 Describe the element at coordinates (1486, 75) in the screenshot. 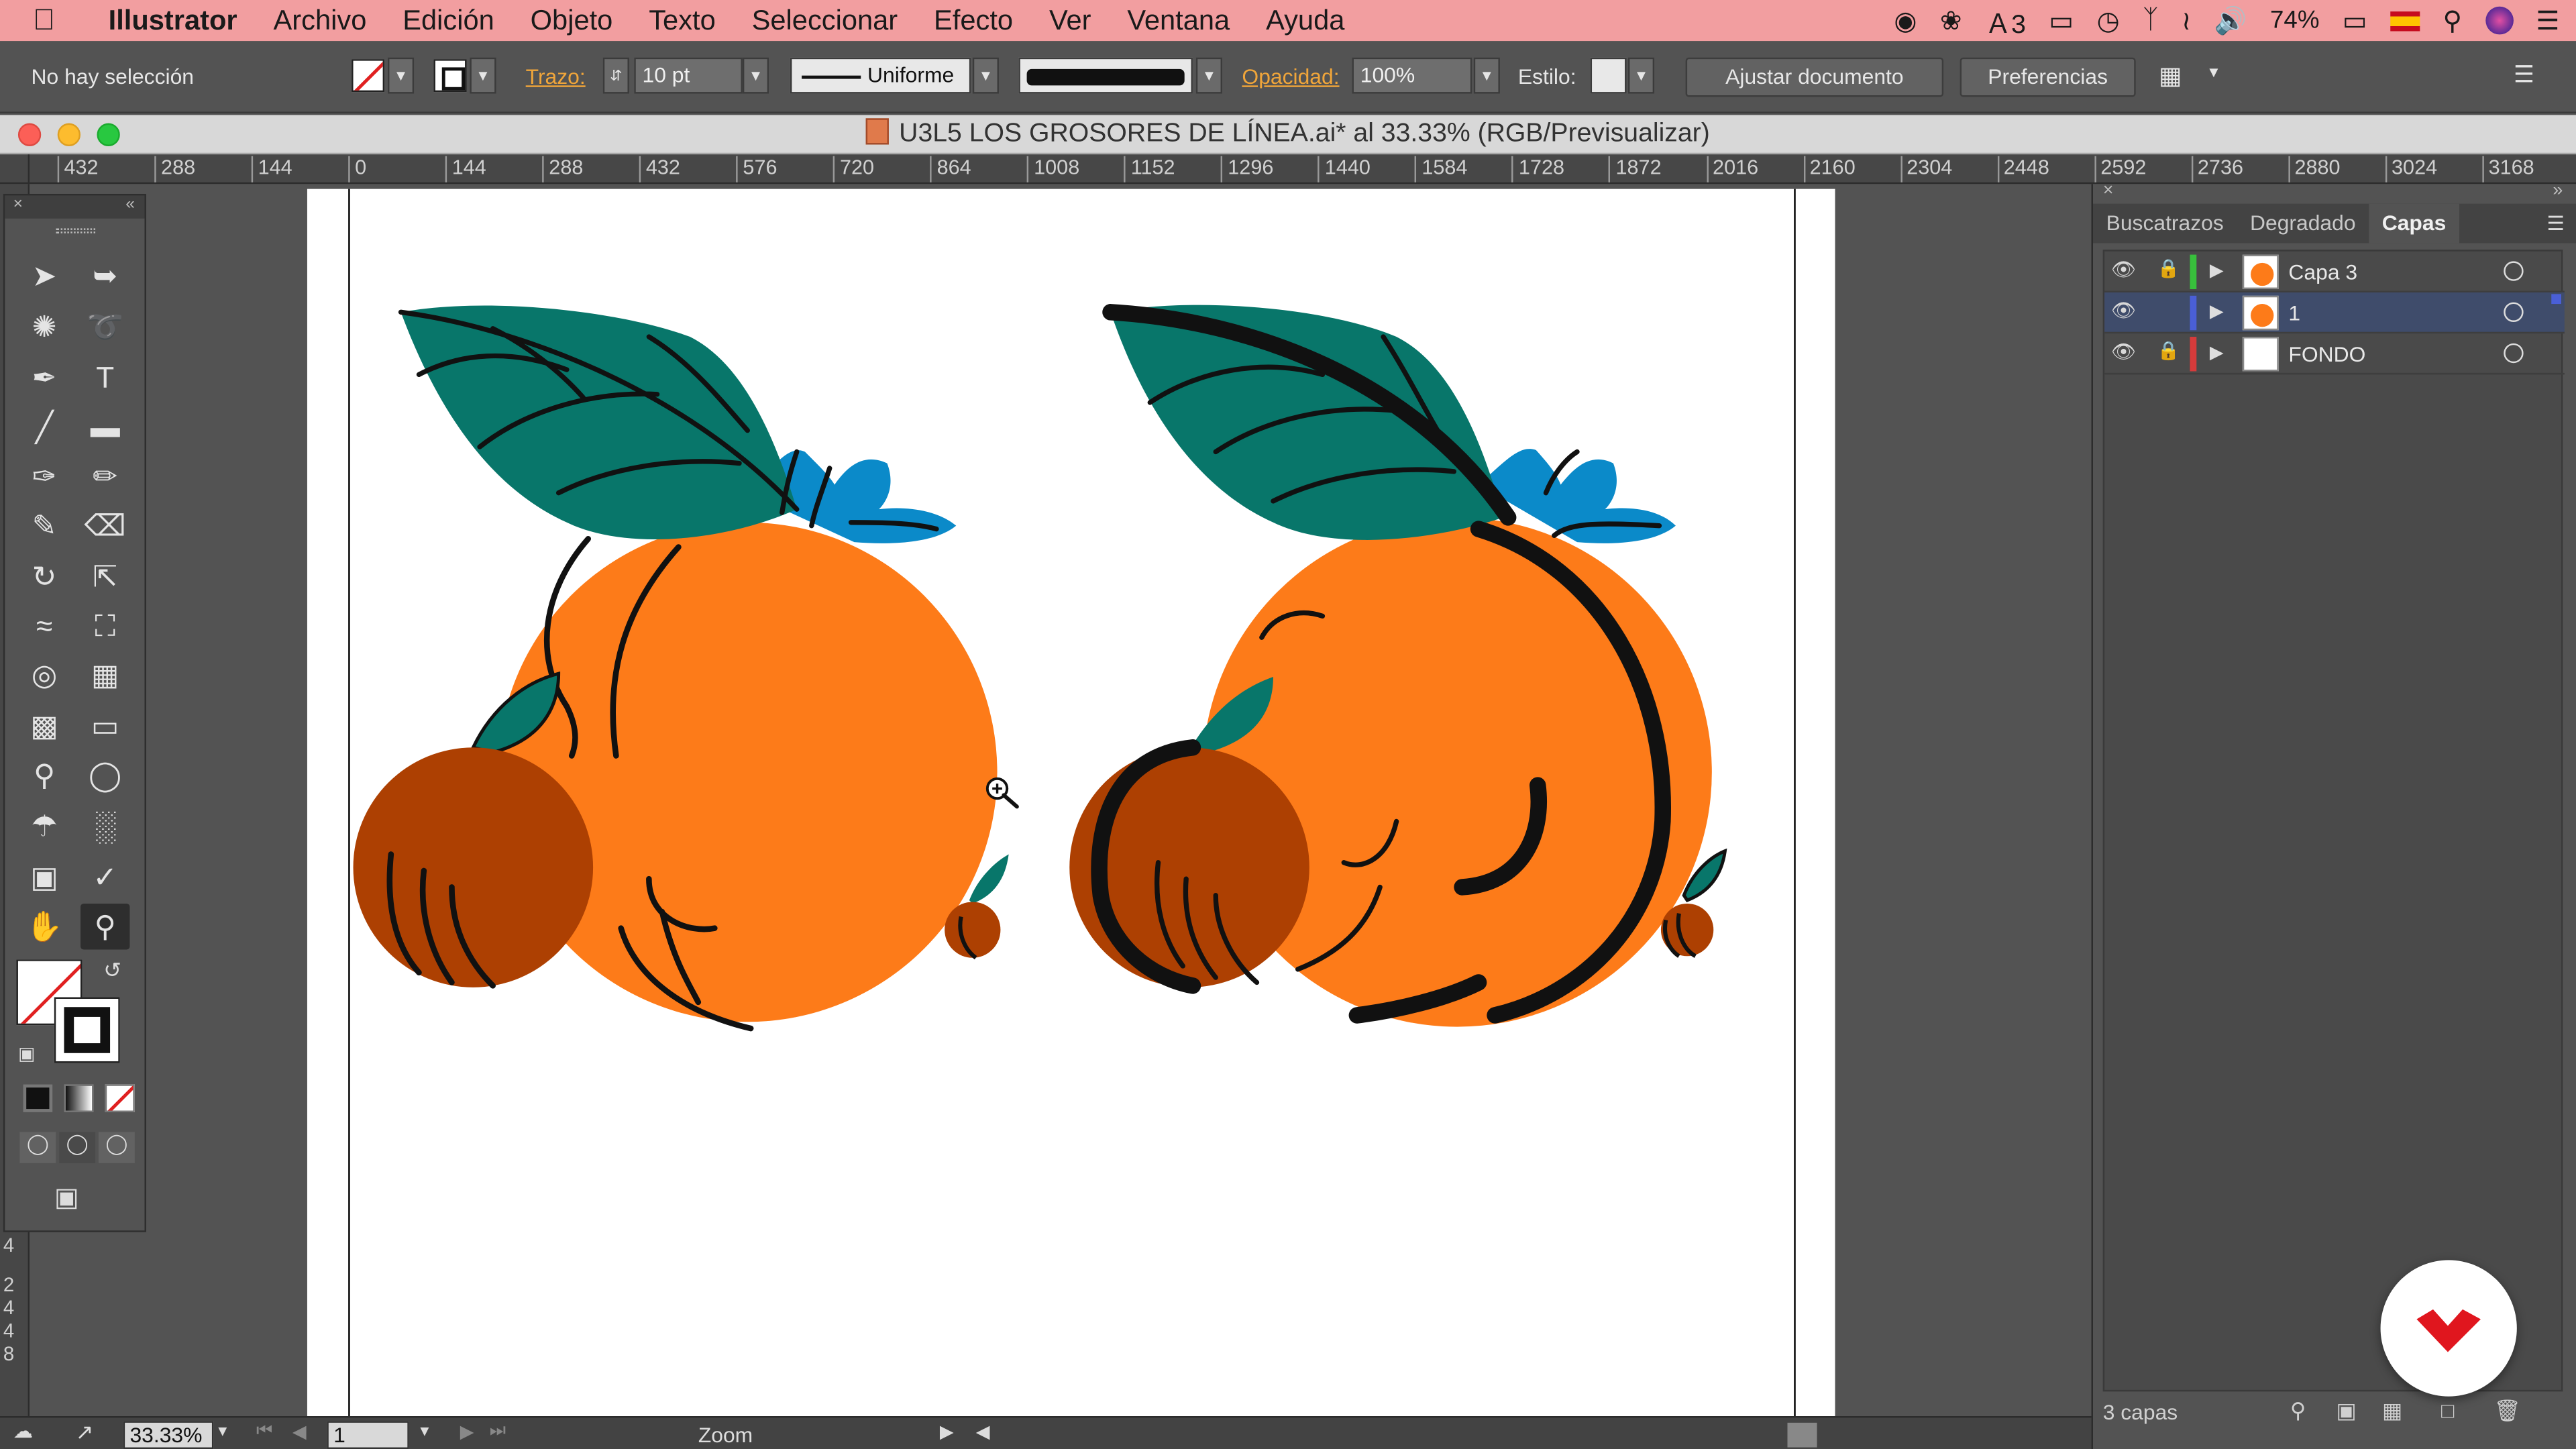

I see `opacity-dropdown-icon: ▼` at that location.